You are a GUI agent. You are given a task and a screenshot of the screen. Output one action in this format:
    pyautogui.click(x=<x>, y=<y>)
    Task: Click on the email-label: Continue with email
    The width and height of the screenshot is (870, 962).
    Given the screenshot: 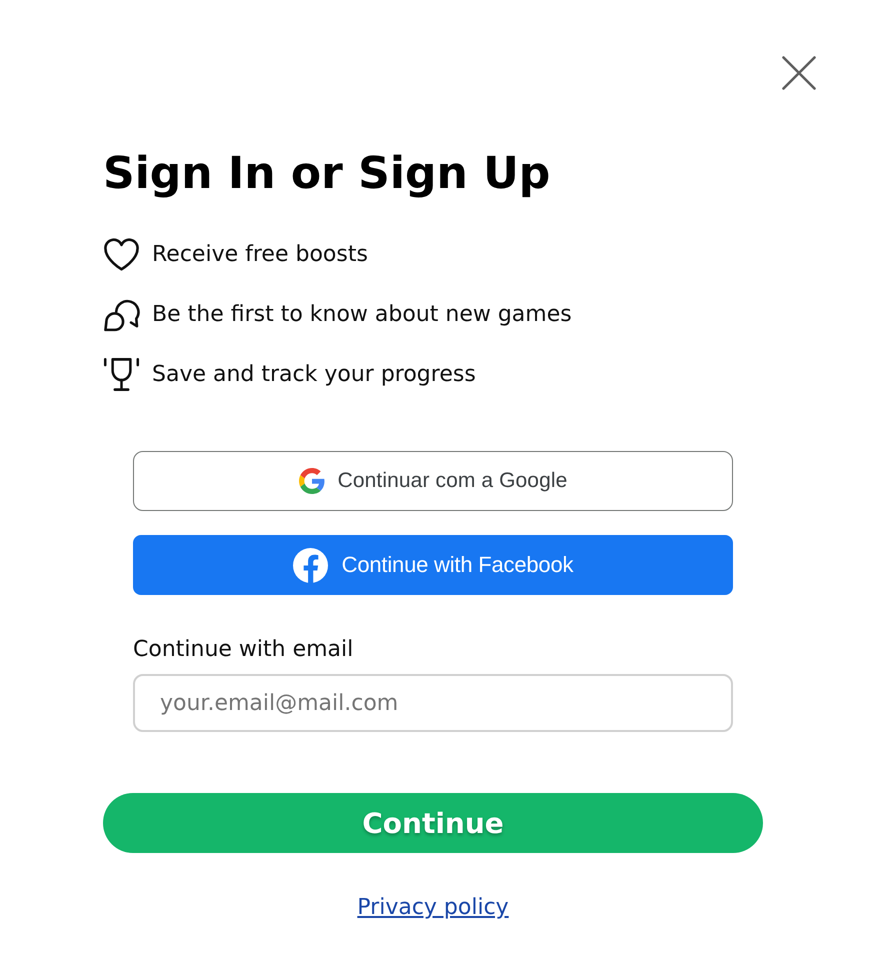 What is the action you would take?
    pyautogui.click(x=243, y=650)
    